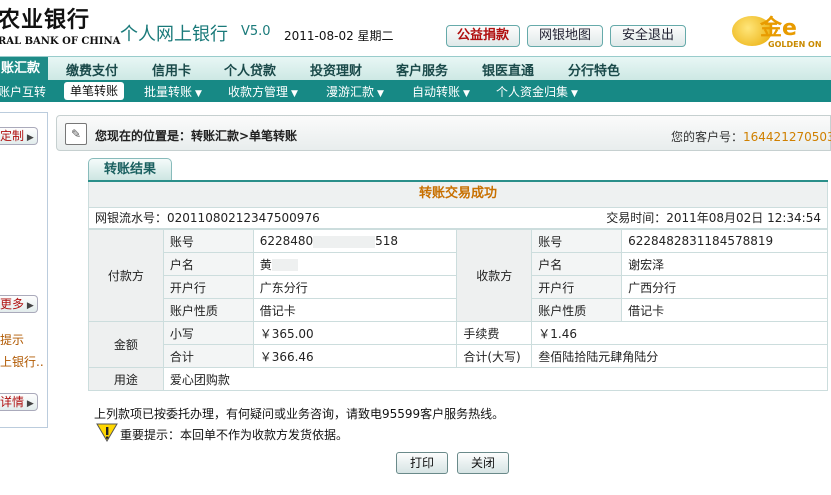 This screenshot has height=495, width=831. I want to click on fee-value: ￥1.46, so click(679, 333).